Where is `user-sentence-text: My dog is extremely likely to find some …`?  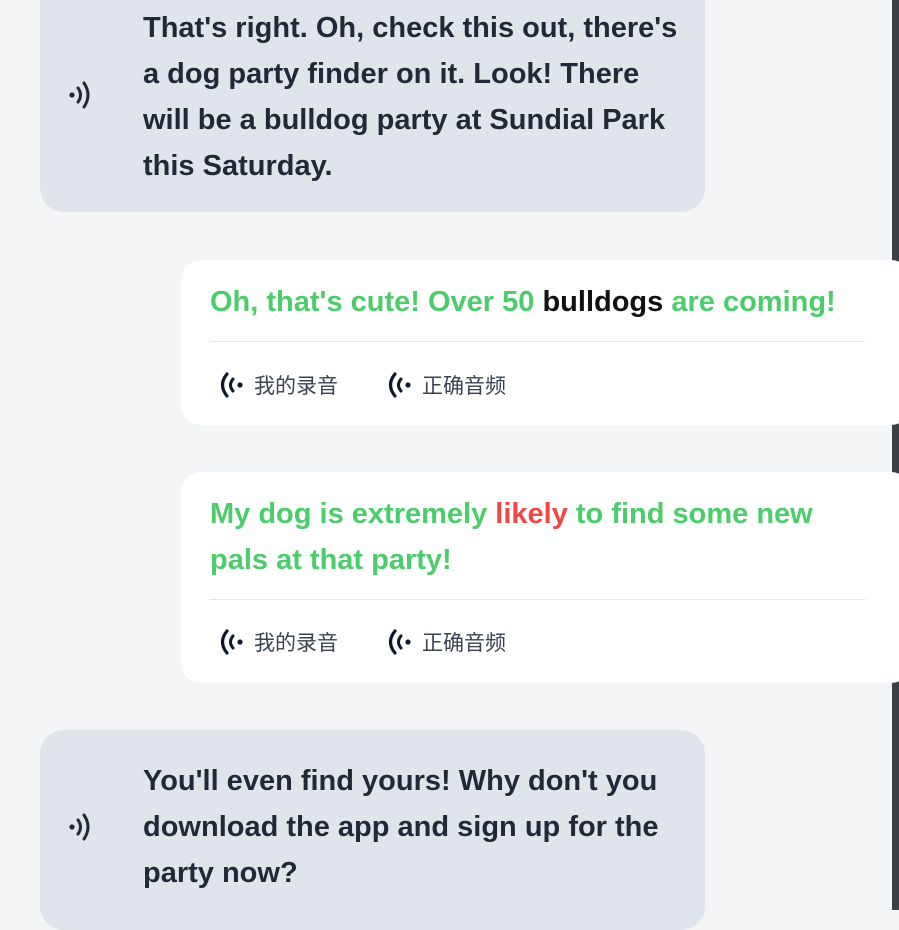
user-sentence-text: My dog is extremely likely to find some … is located at coordinates (530, 537).